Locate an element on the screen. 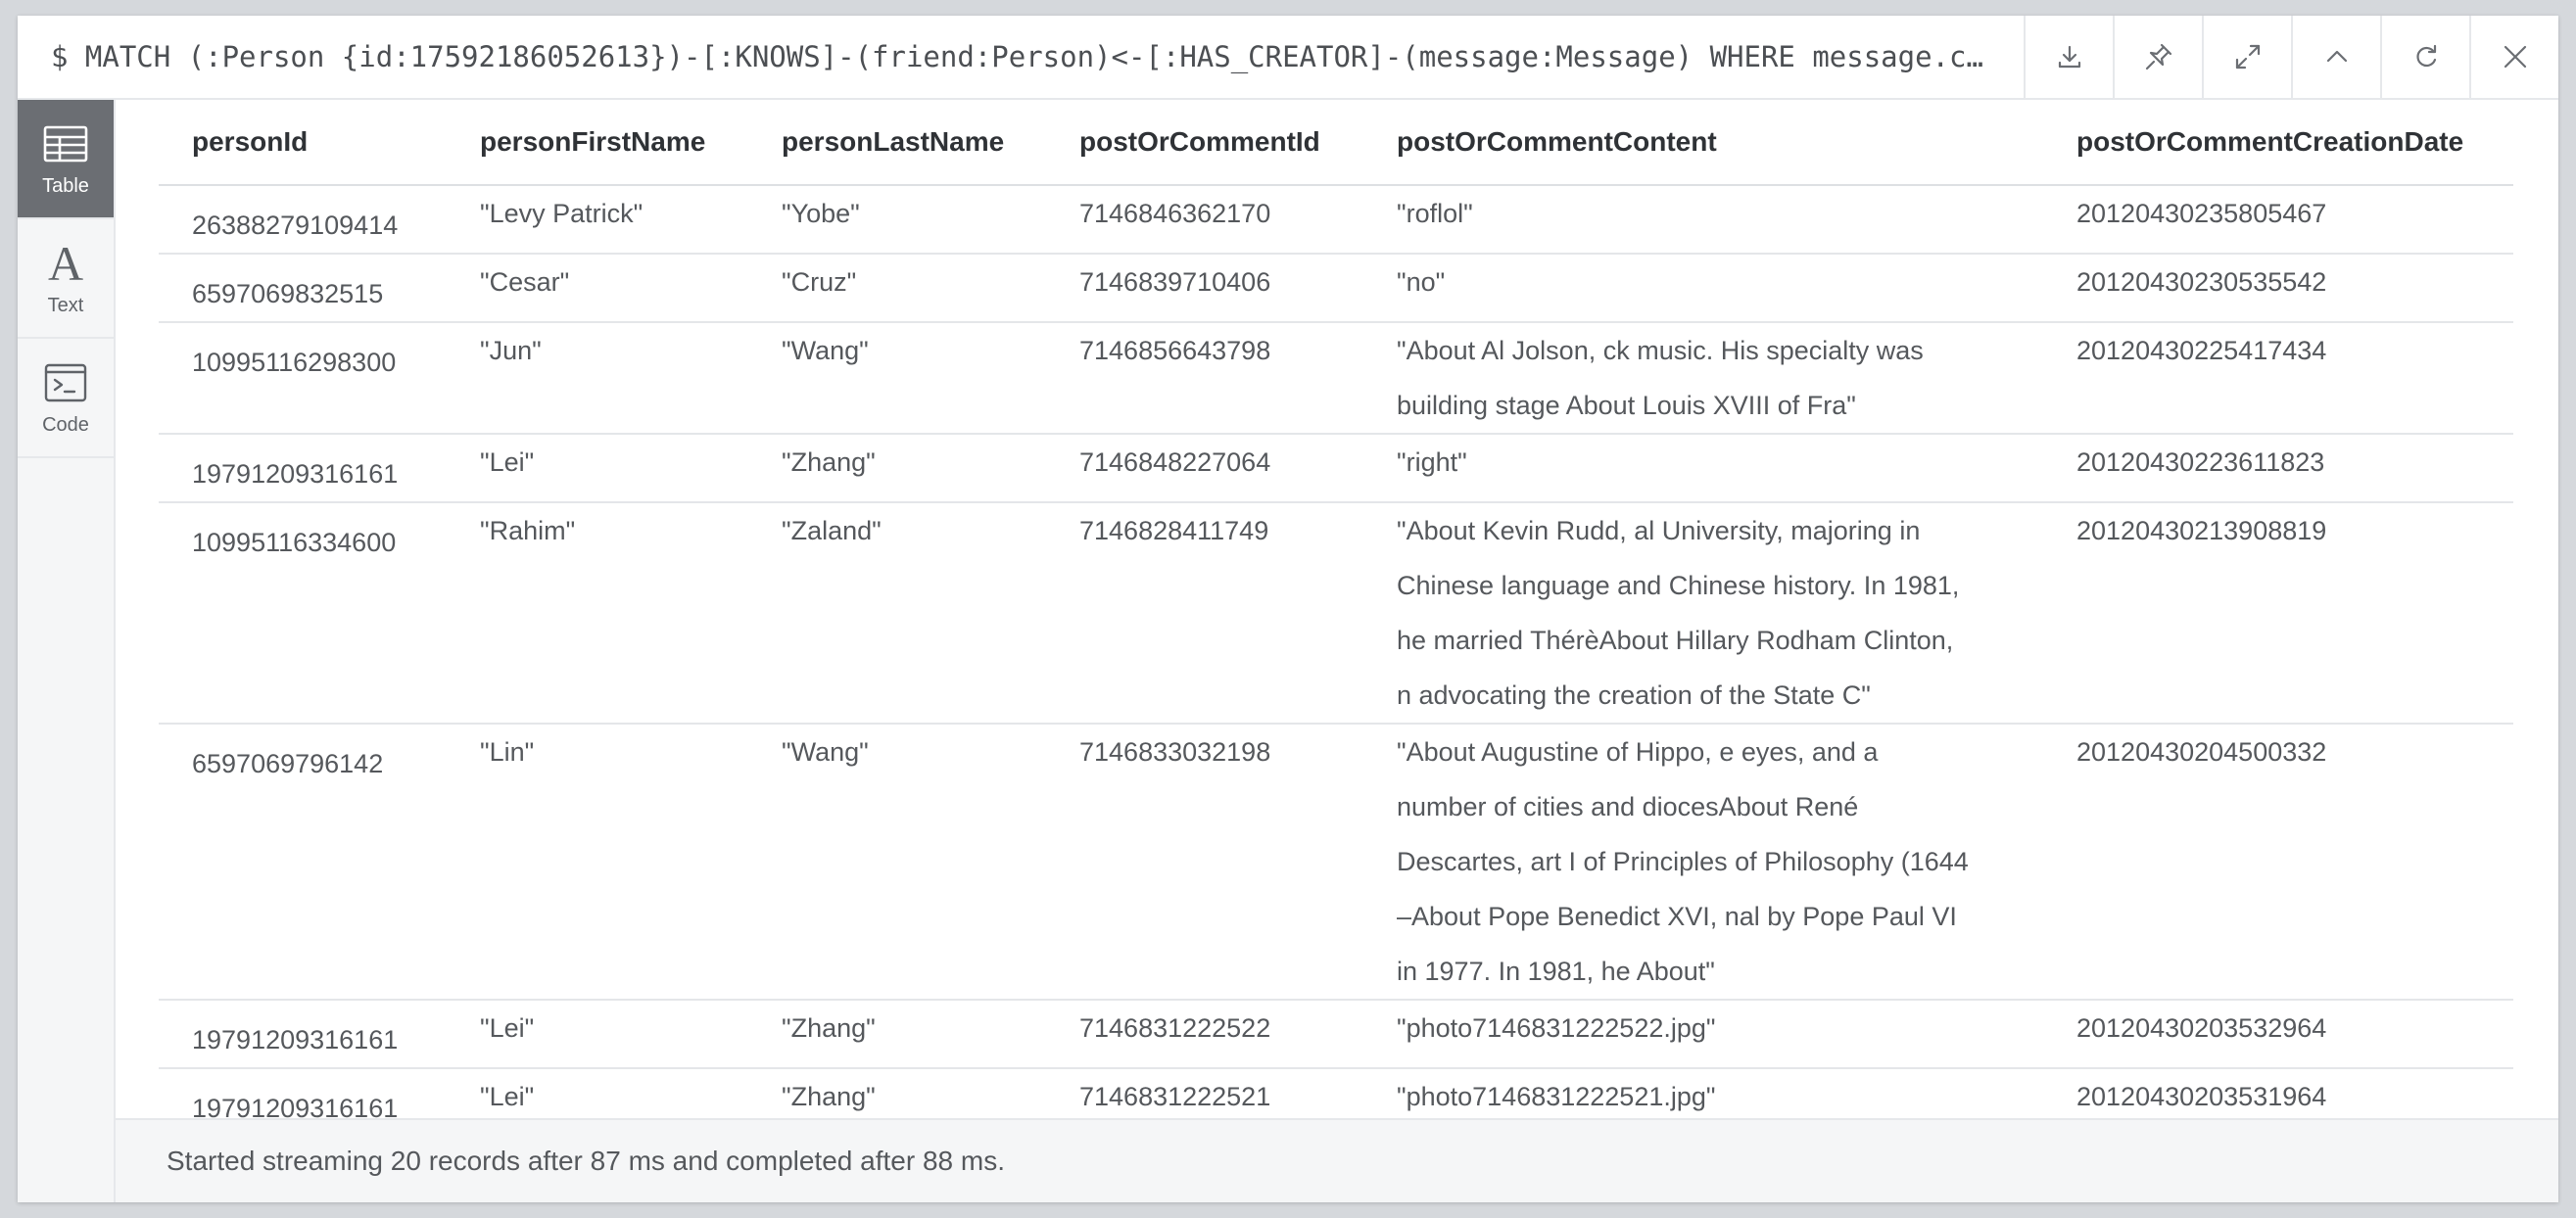  table-cell-personId: 10995116298300 is located at coordinates (303, 378).